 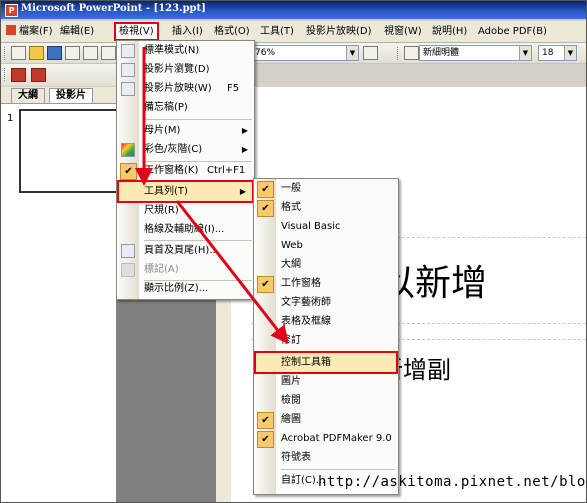 I want to click on menu-item-color-grayscale: 彩色/灰階(C) ▶, so click(x=185, y=149).